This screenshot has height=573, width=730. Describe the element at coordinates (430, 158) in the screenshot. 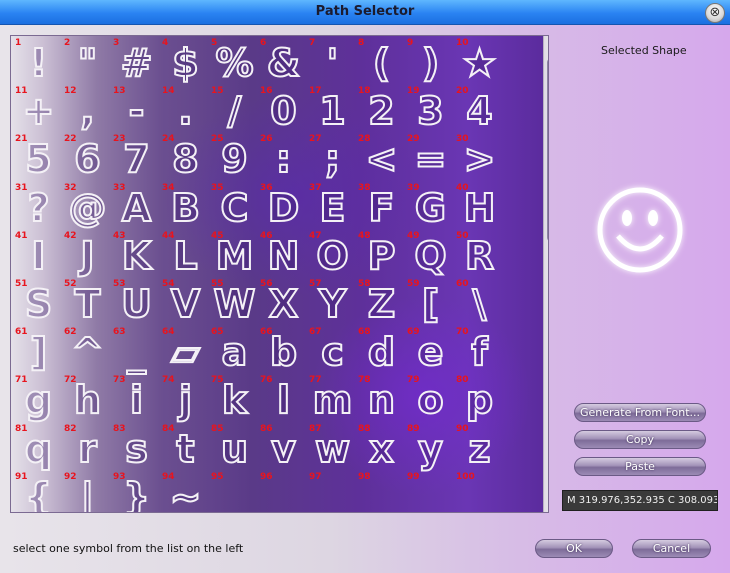

I see `symbol-cell: 29 =` at that location.